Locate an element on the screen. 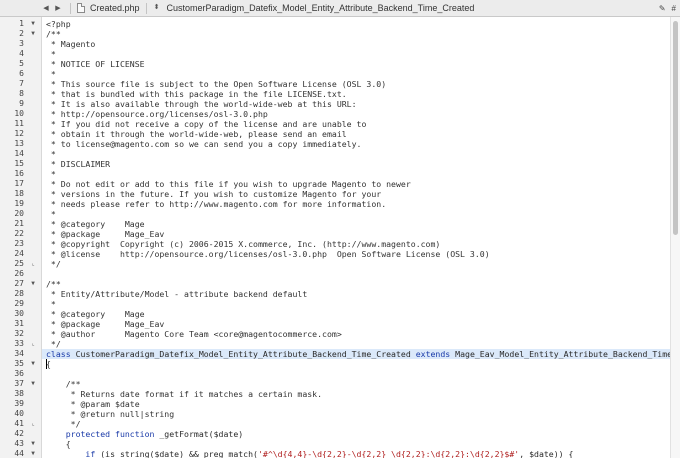 This screenshot has height=458, width=680. gutter-line: 13 is located at coordinates (21, 144).